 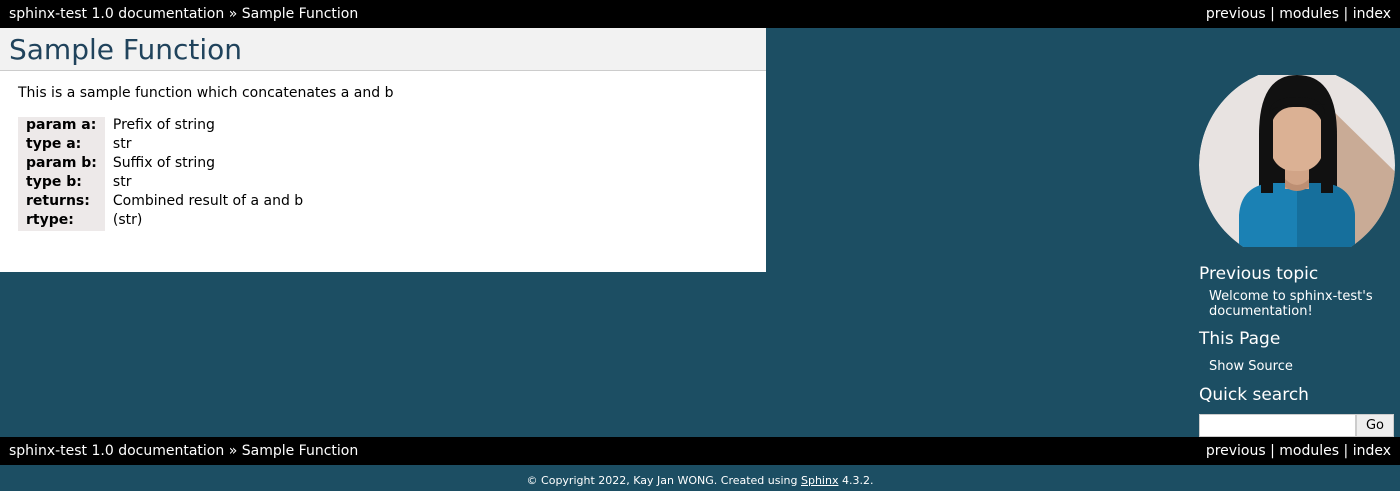 I want to click on field-row: param b: Suffix of string, so click(x=160, y=164).